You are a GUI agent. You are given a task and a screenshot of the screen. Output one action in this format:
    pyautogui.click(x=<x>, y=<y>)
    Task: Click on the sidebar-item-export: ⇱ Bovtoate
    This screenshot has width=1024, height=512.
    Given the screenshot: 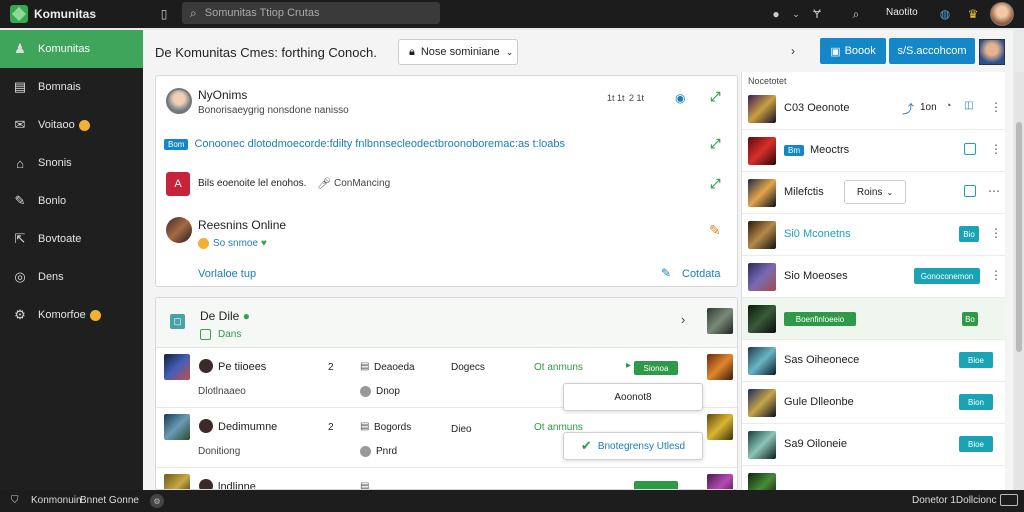 What is the action you would take?
    pyautogui.click(x=71, y=239)
    